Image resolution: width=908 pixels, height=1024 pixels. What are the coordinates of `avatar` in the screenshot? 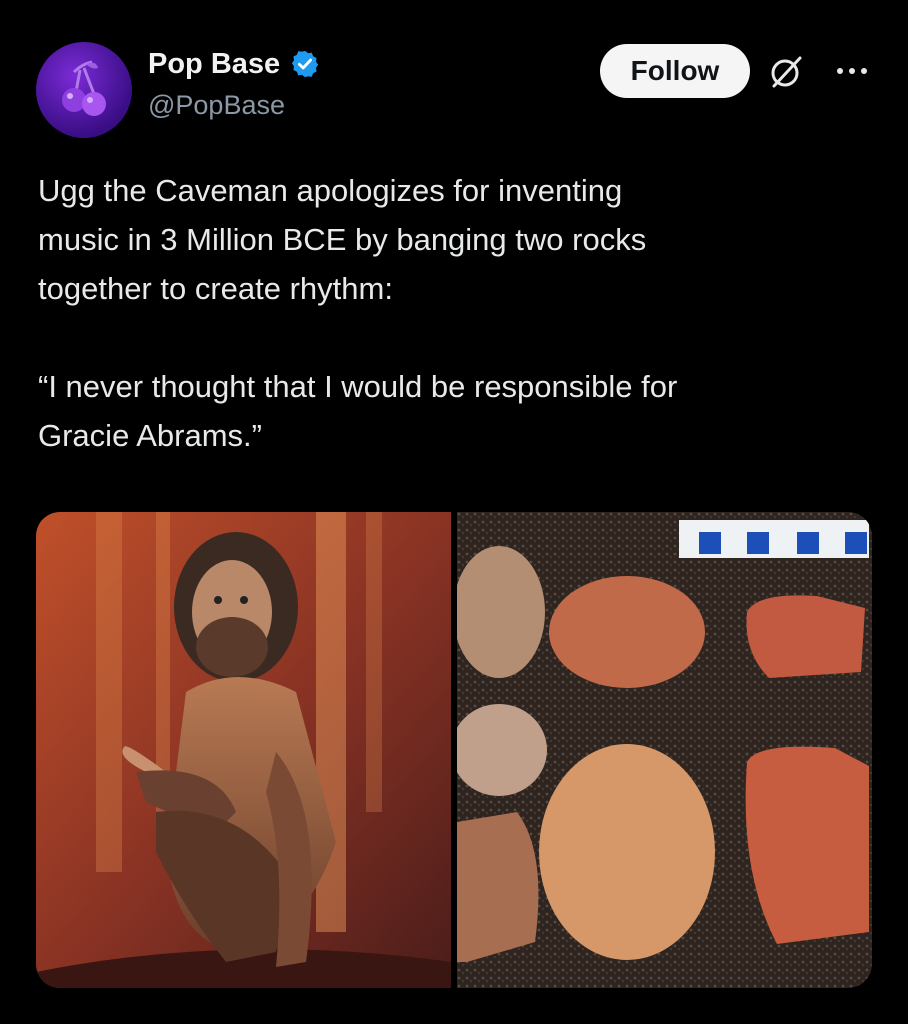 It's located at (84, 90).